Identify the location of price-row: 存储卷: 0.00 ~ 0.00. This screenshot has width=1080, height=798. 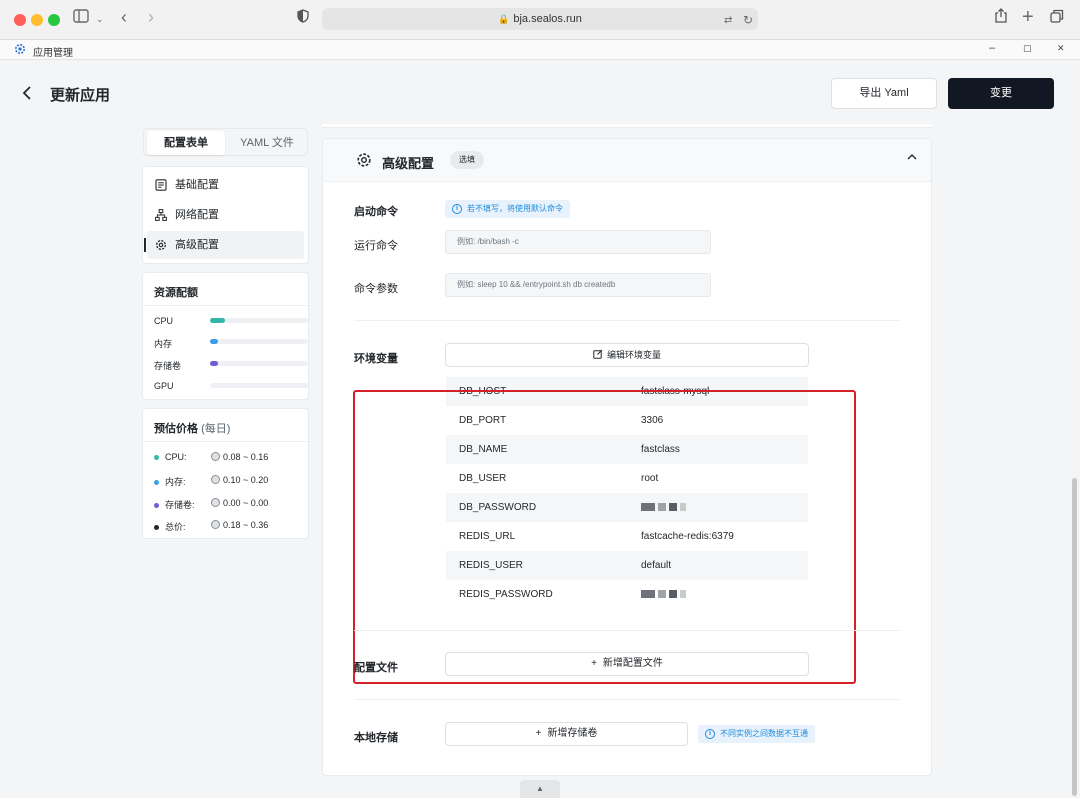
(211, 504).